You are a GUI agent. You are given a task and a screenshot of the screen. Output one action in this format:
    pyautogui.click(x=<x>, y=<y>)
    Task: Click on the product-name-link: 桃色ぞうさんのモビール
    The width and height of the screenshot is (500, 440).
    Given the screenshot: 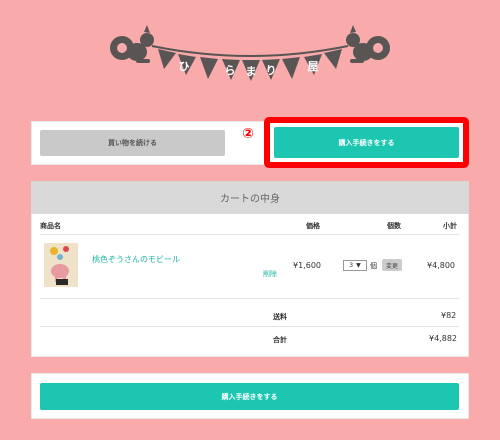 What is the action you would take?
    pyautogui.click(x=136, y=259)
    